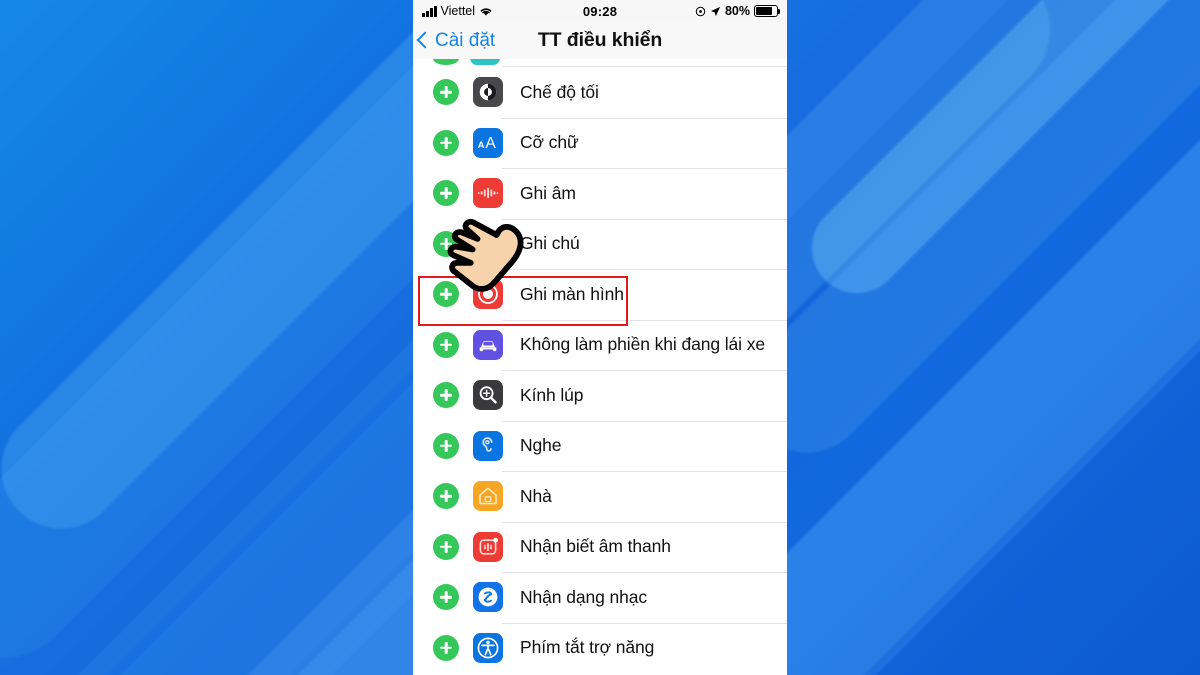 This screenshot has width=1200, height=675. I want to click on location-arrow-icon, so click(715, 11).